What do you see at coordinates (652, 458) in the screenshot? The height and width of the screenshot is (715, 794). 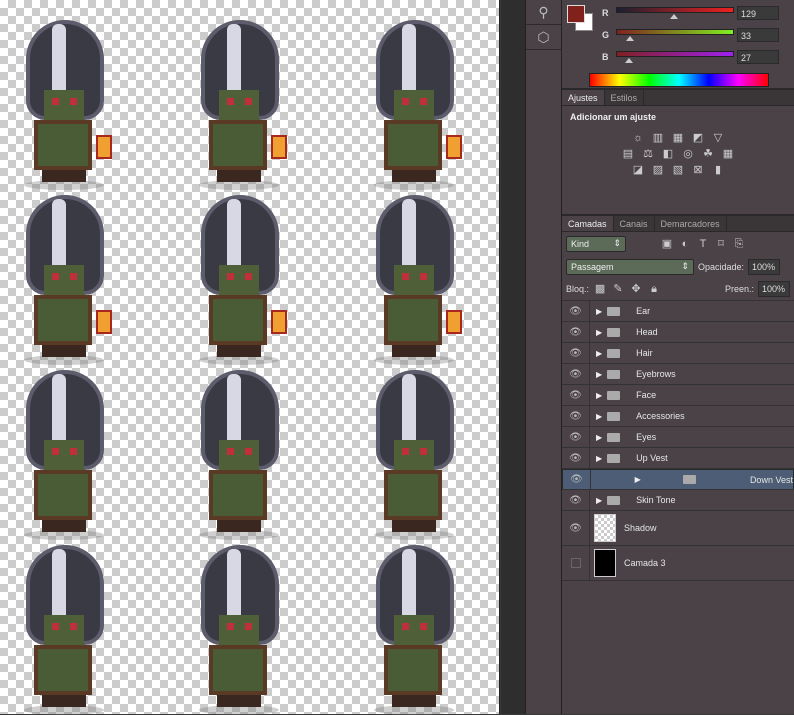 I see `layer-name: Up Vest` at bounding box center [652, 458].